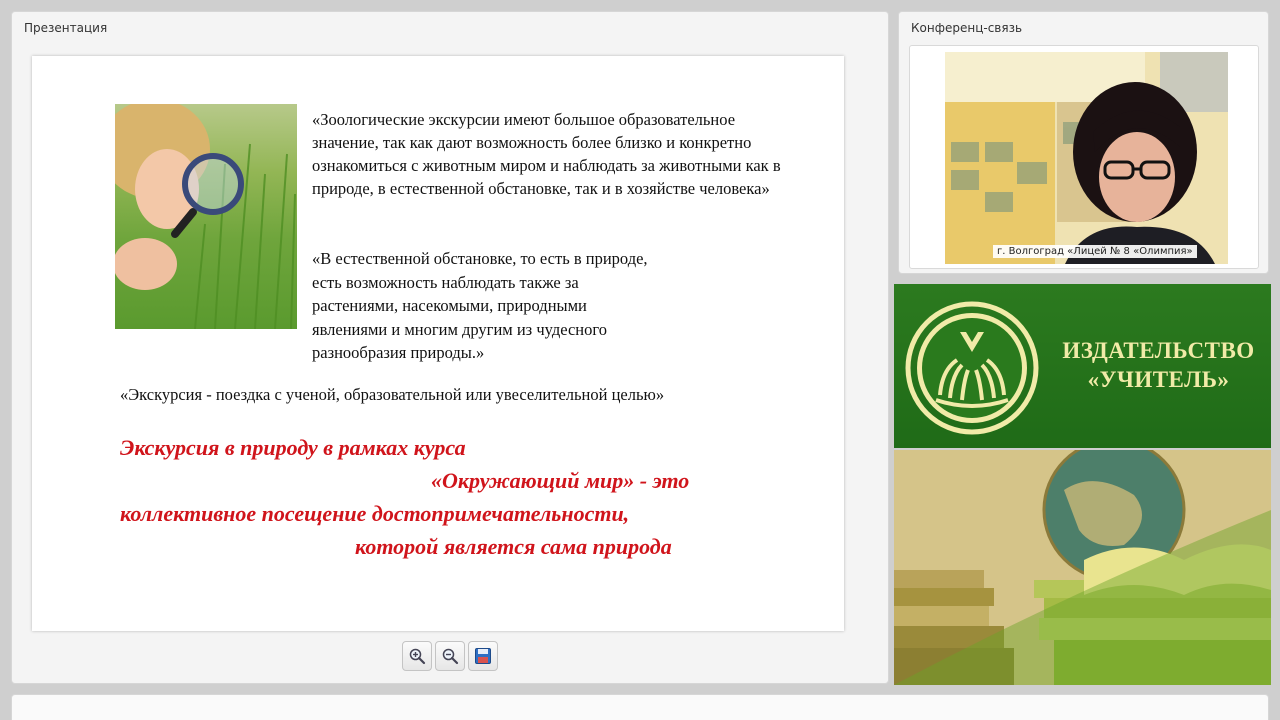 This screenshot has height=720, width=1280. I want to click on bottom-panel, so click(640, 707).